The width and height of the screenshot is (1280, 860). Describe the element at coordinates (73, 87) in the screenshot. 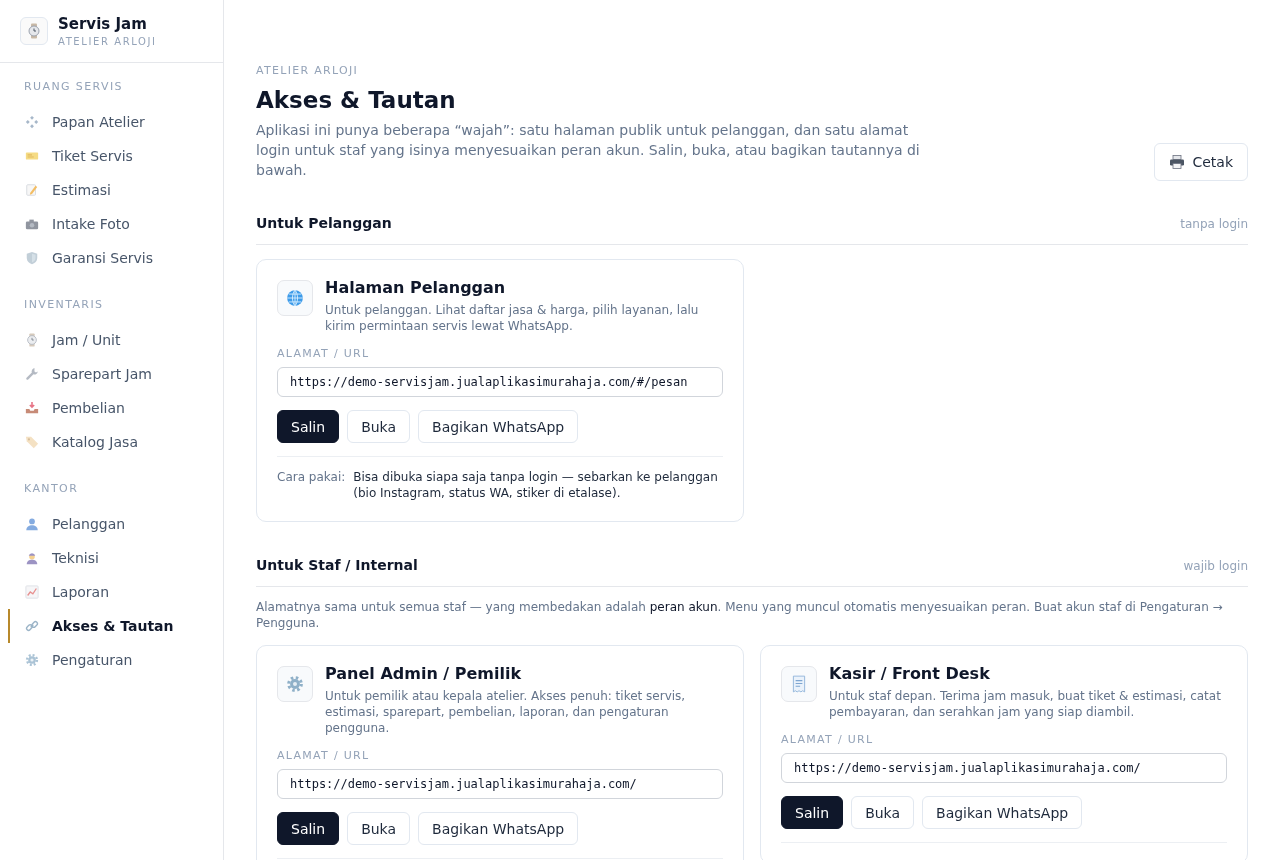

I see `section-label: RUANG SERVIS` at that location.